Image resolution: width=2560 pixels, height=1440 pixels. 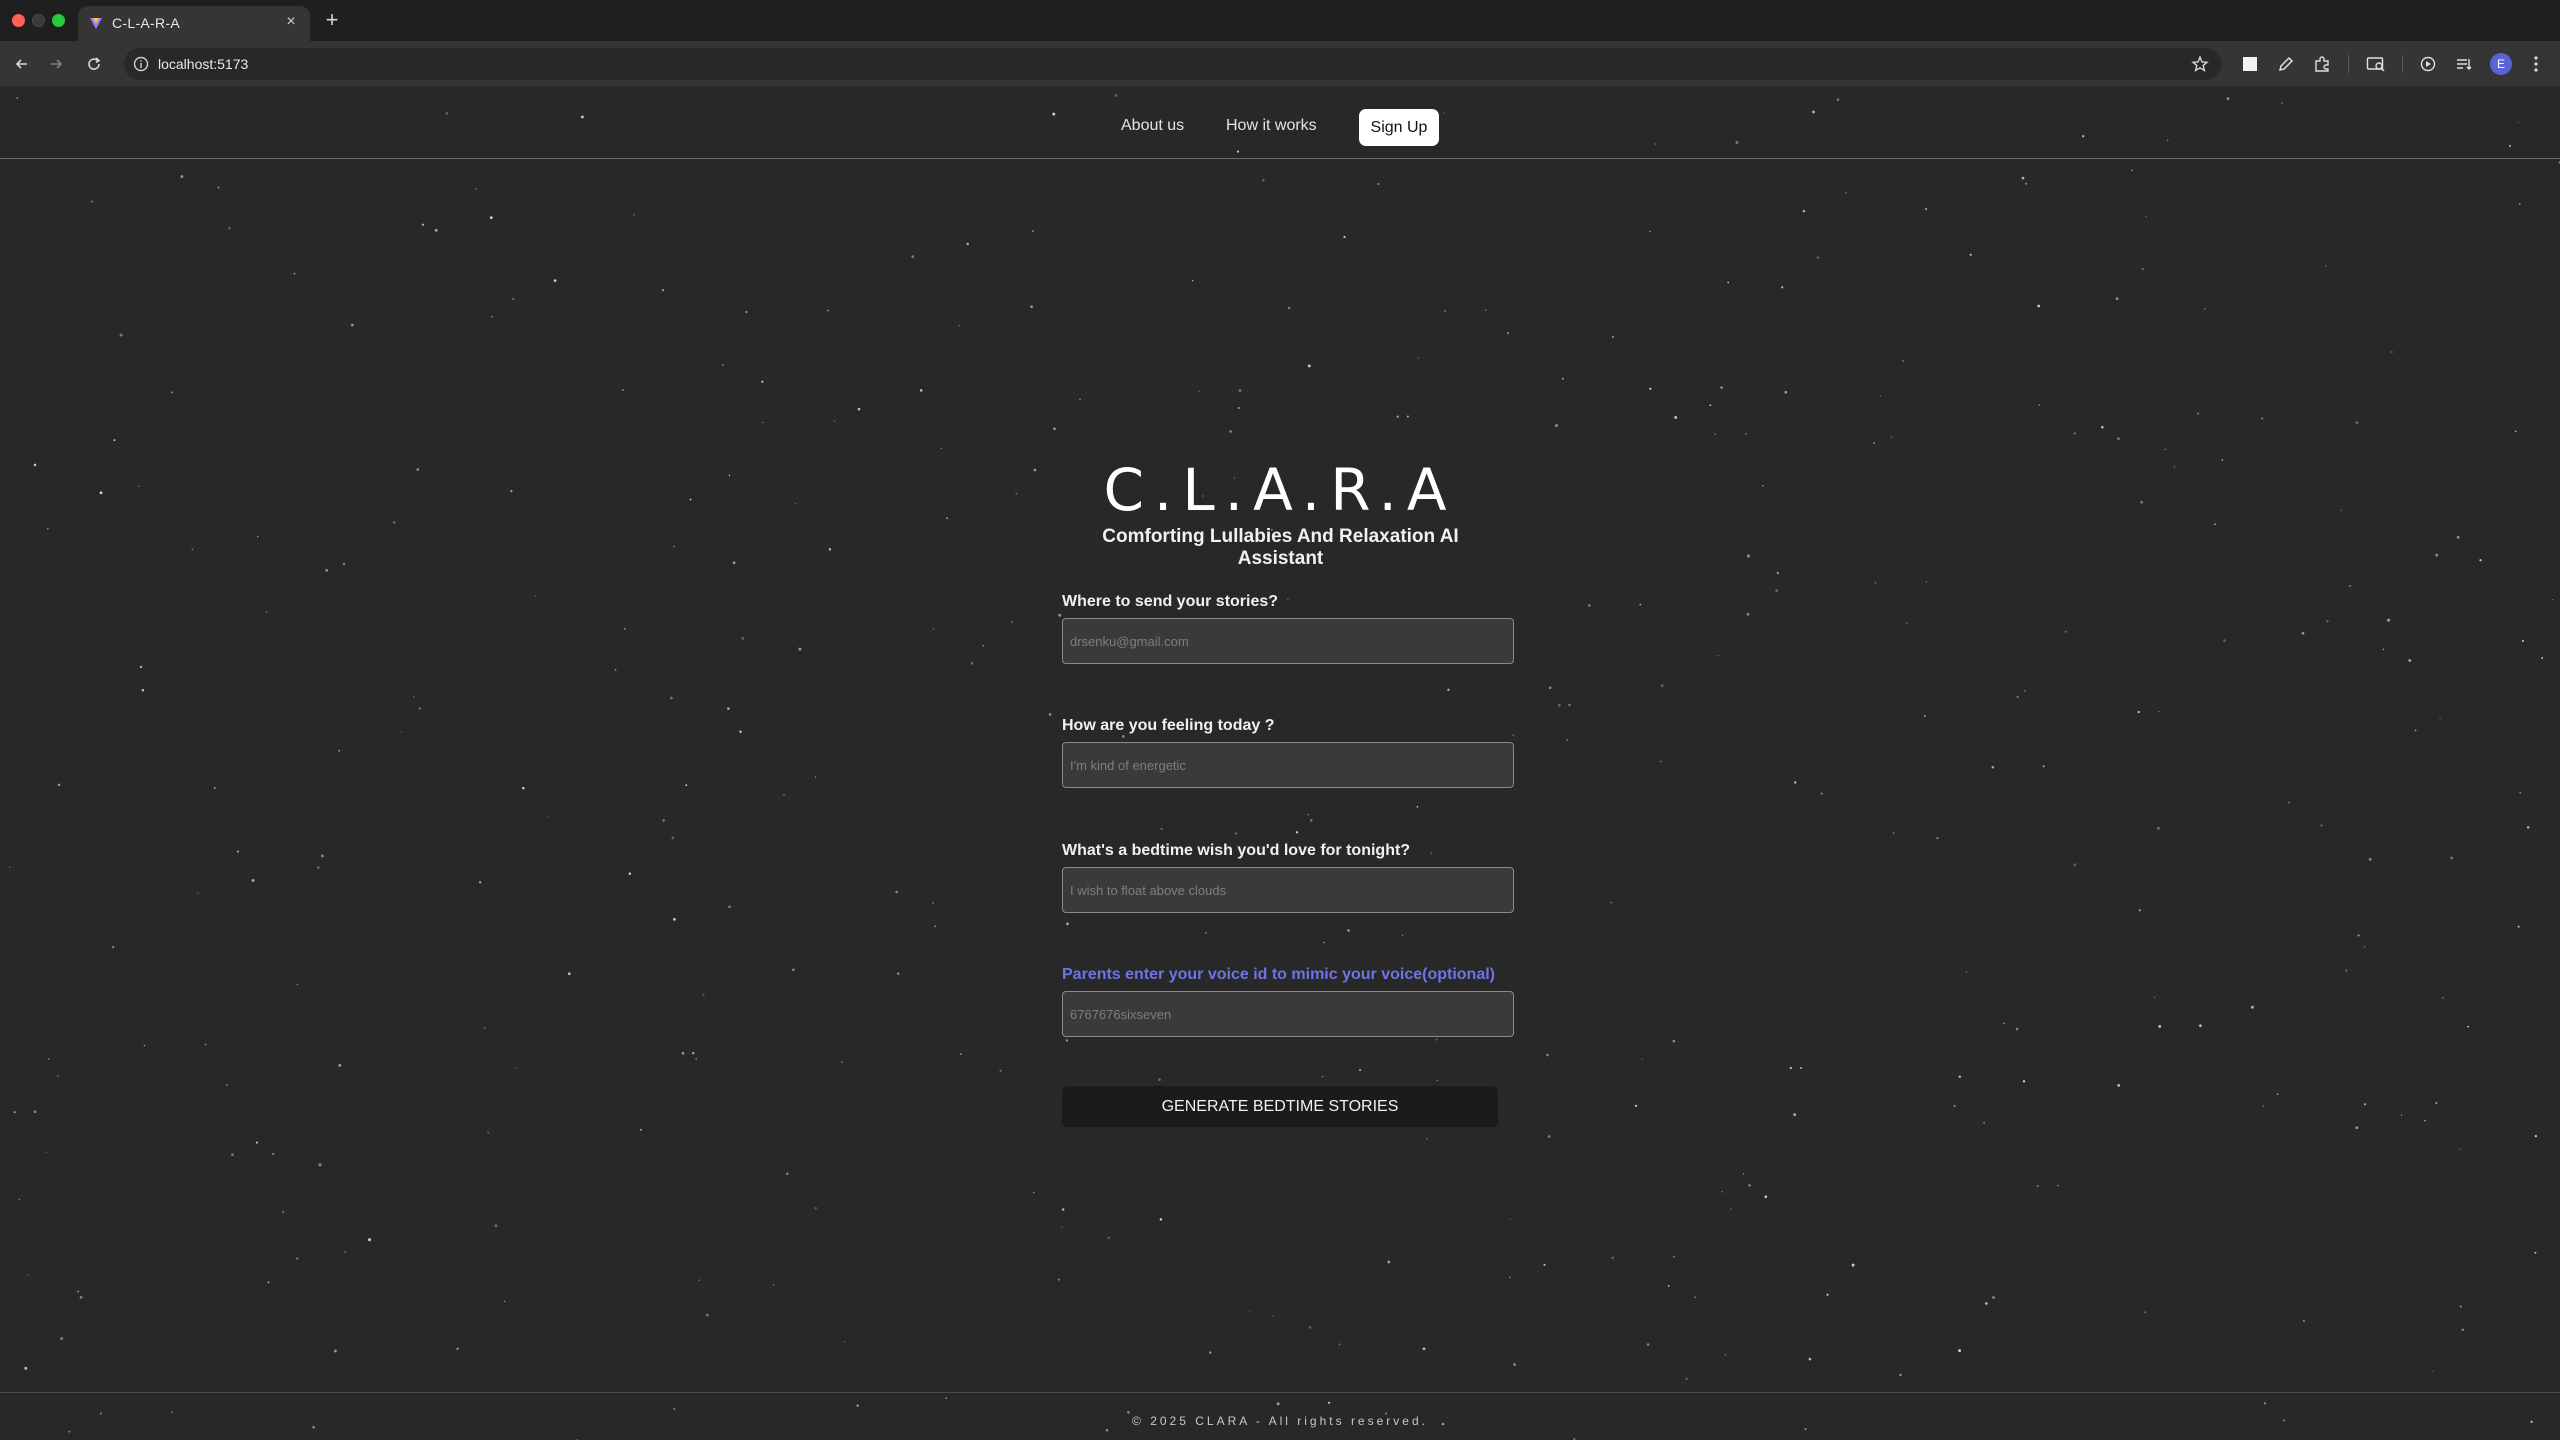 I want to click on sign-up-button: Sign Up, so click(x=1399, y=127).